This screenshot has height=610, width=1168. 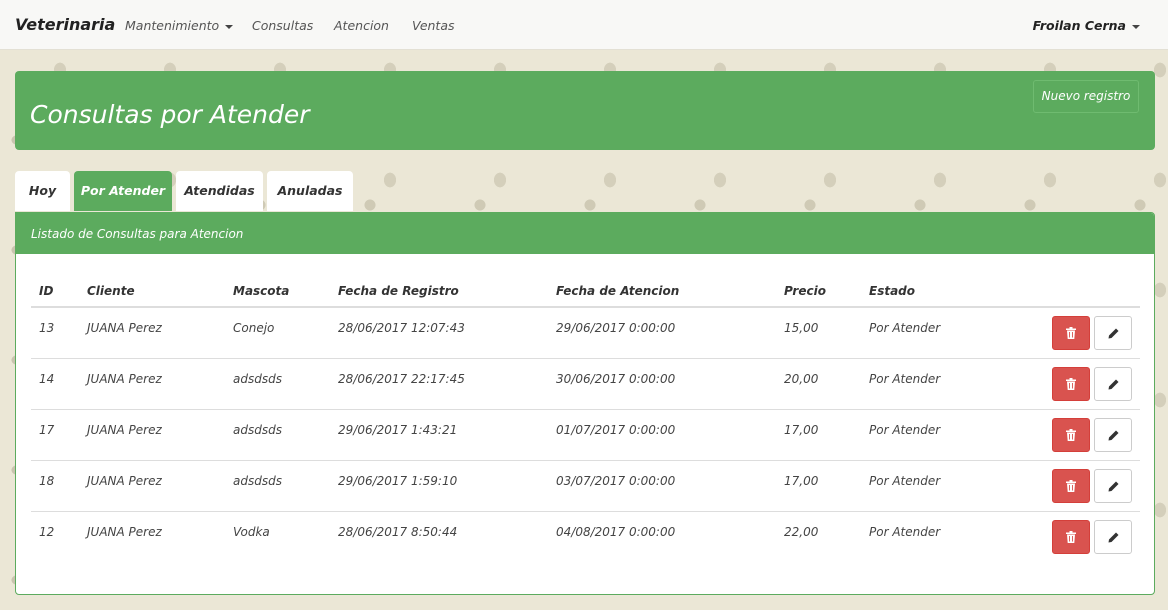 What do you see at coordinates (47, 531) in the screenshot?
I see `cell-id: 12` at bounding box center [47, 531].